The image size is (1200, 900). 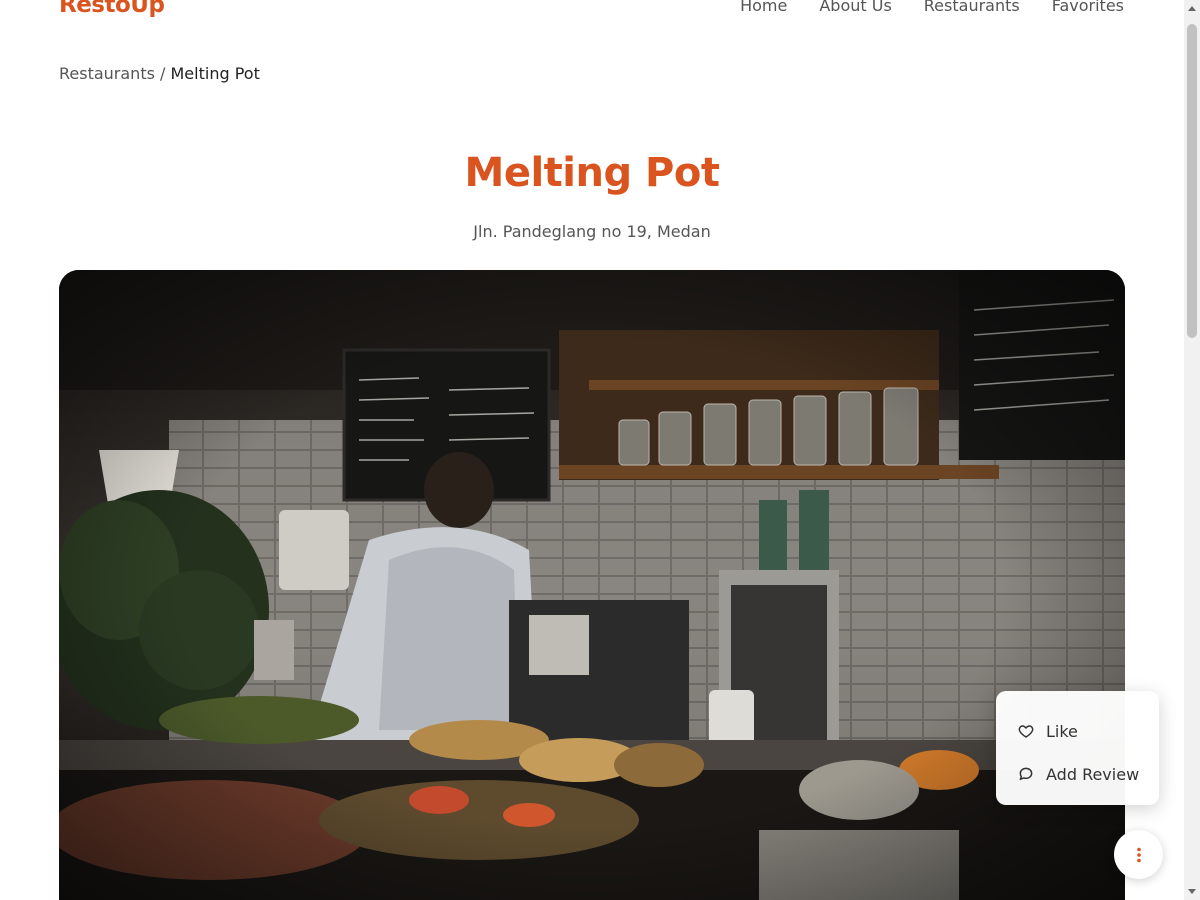 I want to click on main-nav: Home About Us Restaurants Favorites, so click(x=932, y=7).